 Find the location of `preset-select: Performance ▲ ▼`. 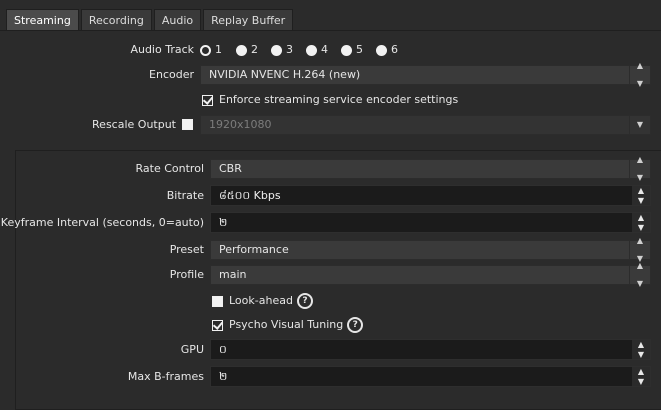

preset-select: Performance ▲ ▼ is located at coordinates (430, 249).